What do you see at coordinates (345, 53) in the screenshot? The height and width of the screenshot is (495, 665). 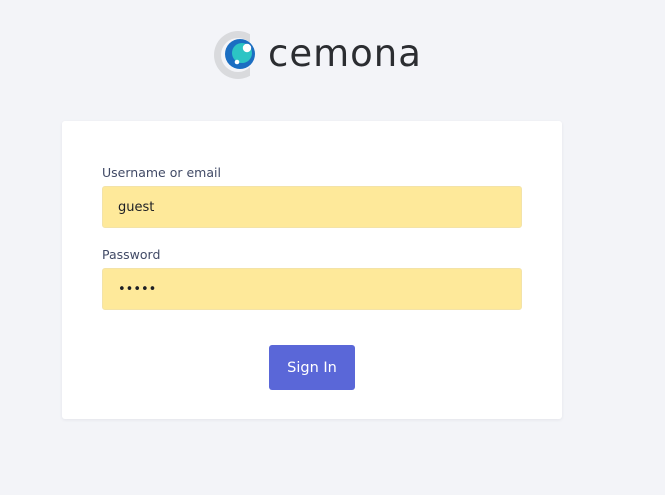 I see `brand-name: cemona` at bounding box center [345, 53].